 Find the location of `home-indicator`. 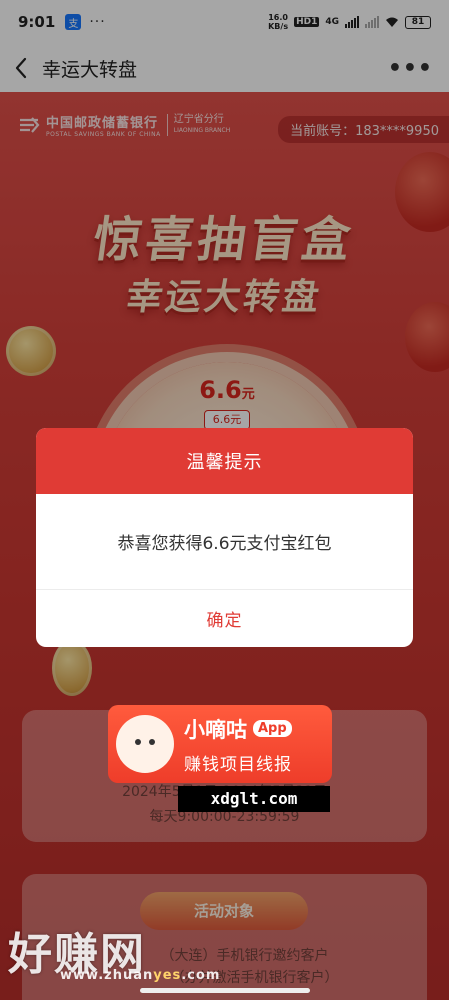

home-indicator is located at coordinates (225, 990).